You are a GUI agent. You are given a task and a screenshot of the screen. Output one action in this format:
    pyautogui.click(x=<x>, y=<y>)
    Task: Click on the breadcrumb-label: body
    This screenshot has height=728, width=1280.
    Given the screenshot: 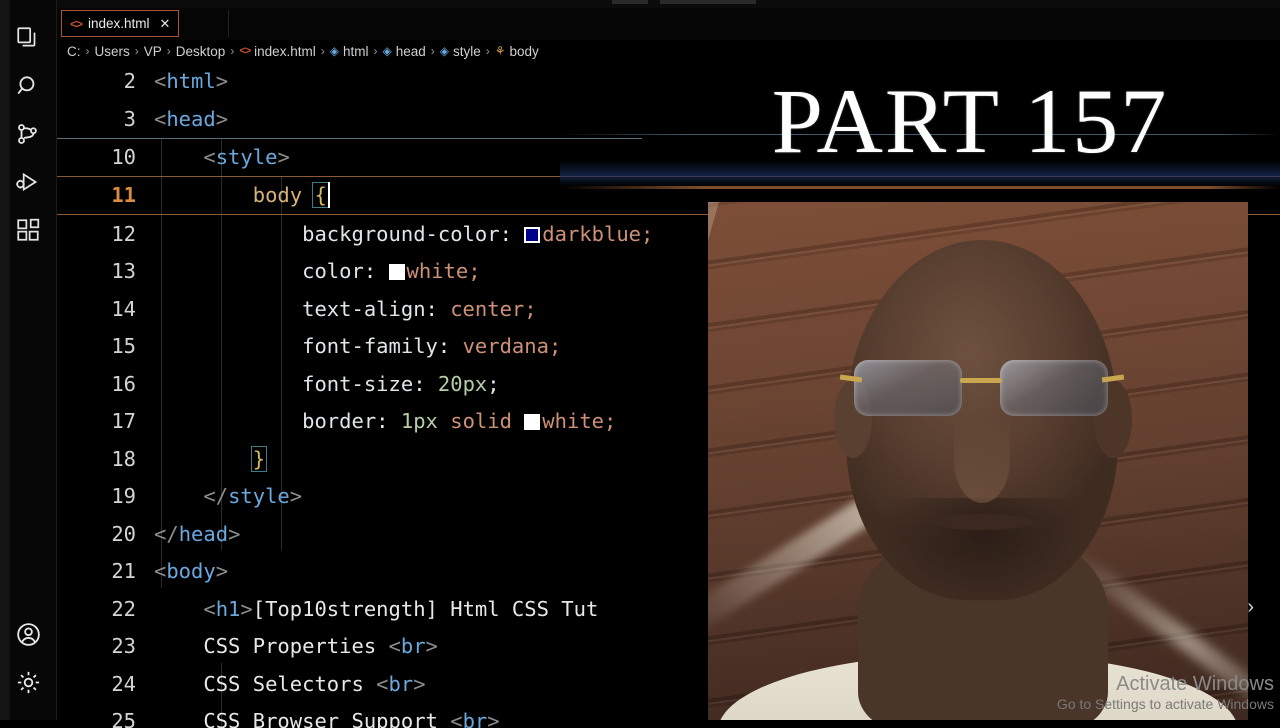 What is the action you would take?
    pyautogui.click(x=524, y=51)
    